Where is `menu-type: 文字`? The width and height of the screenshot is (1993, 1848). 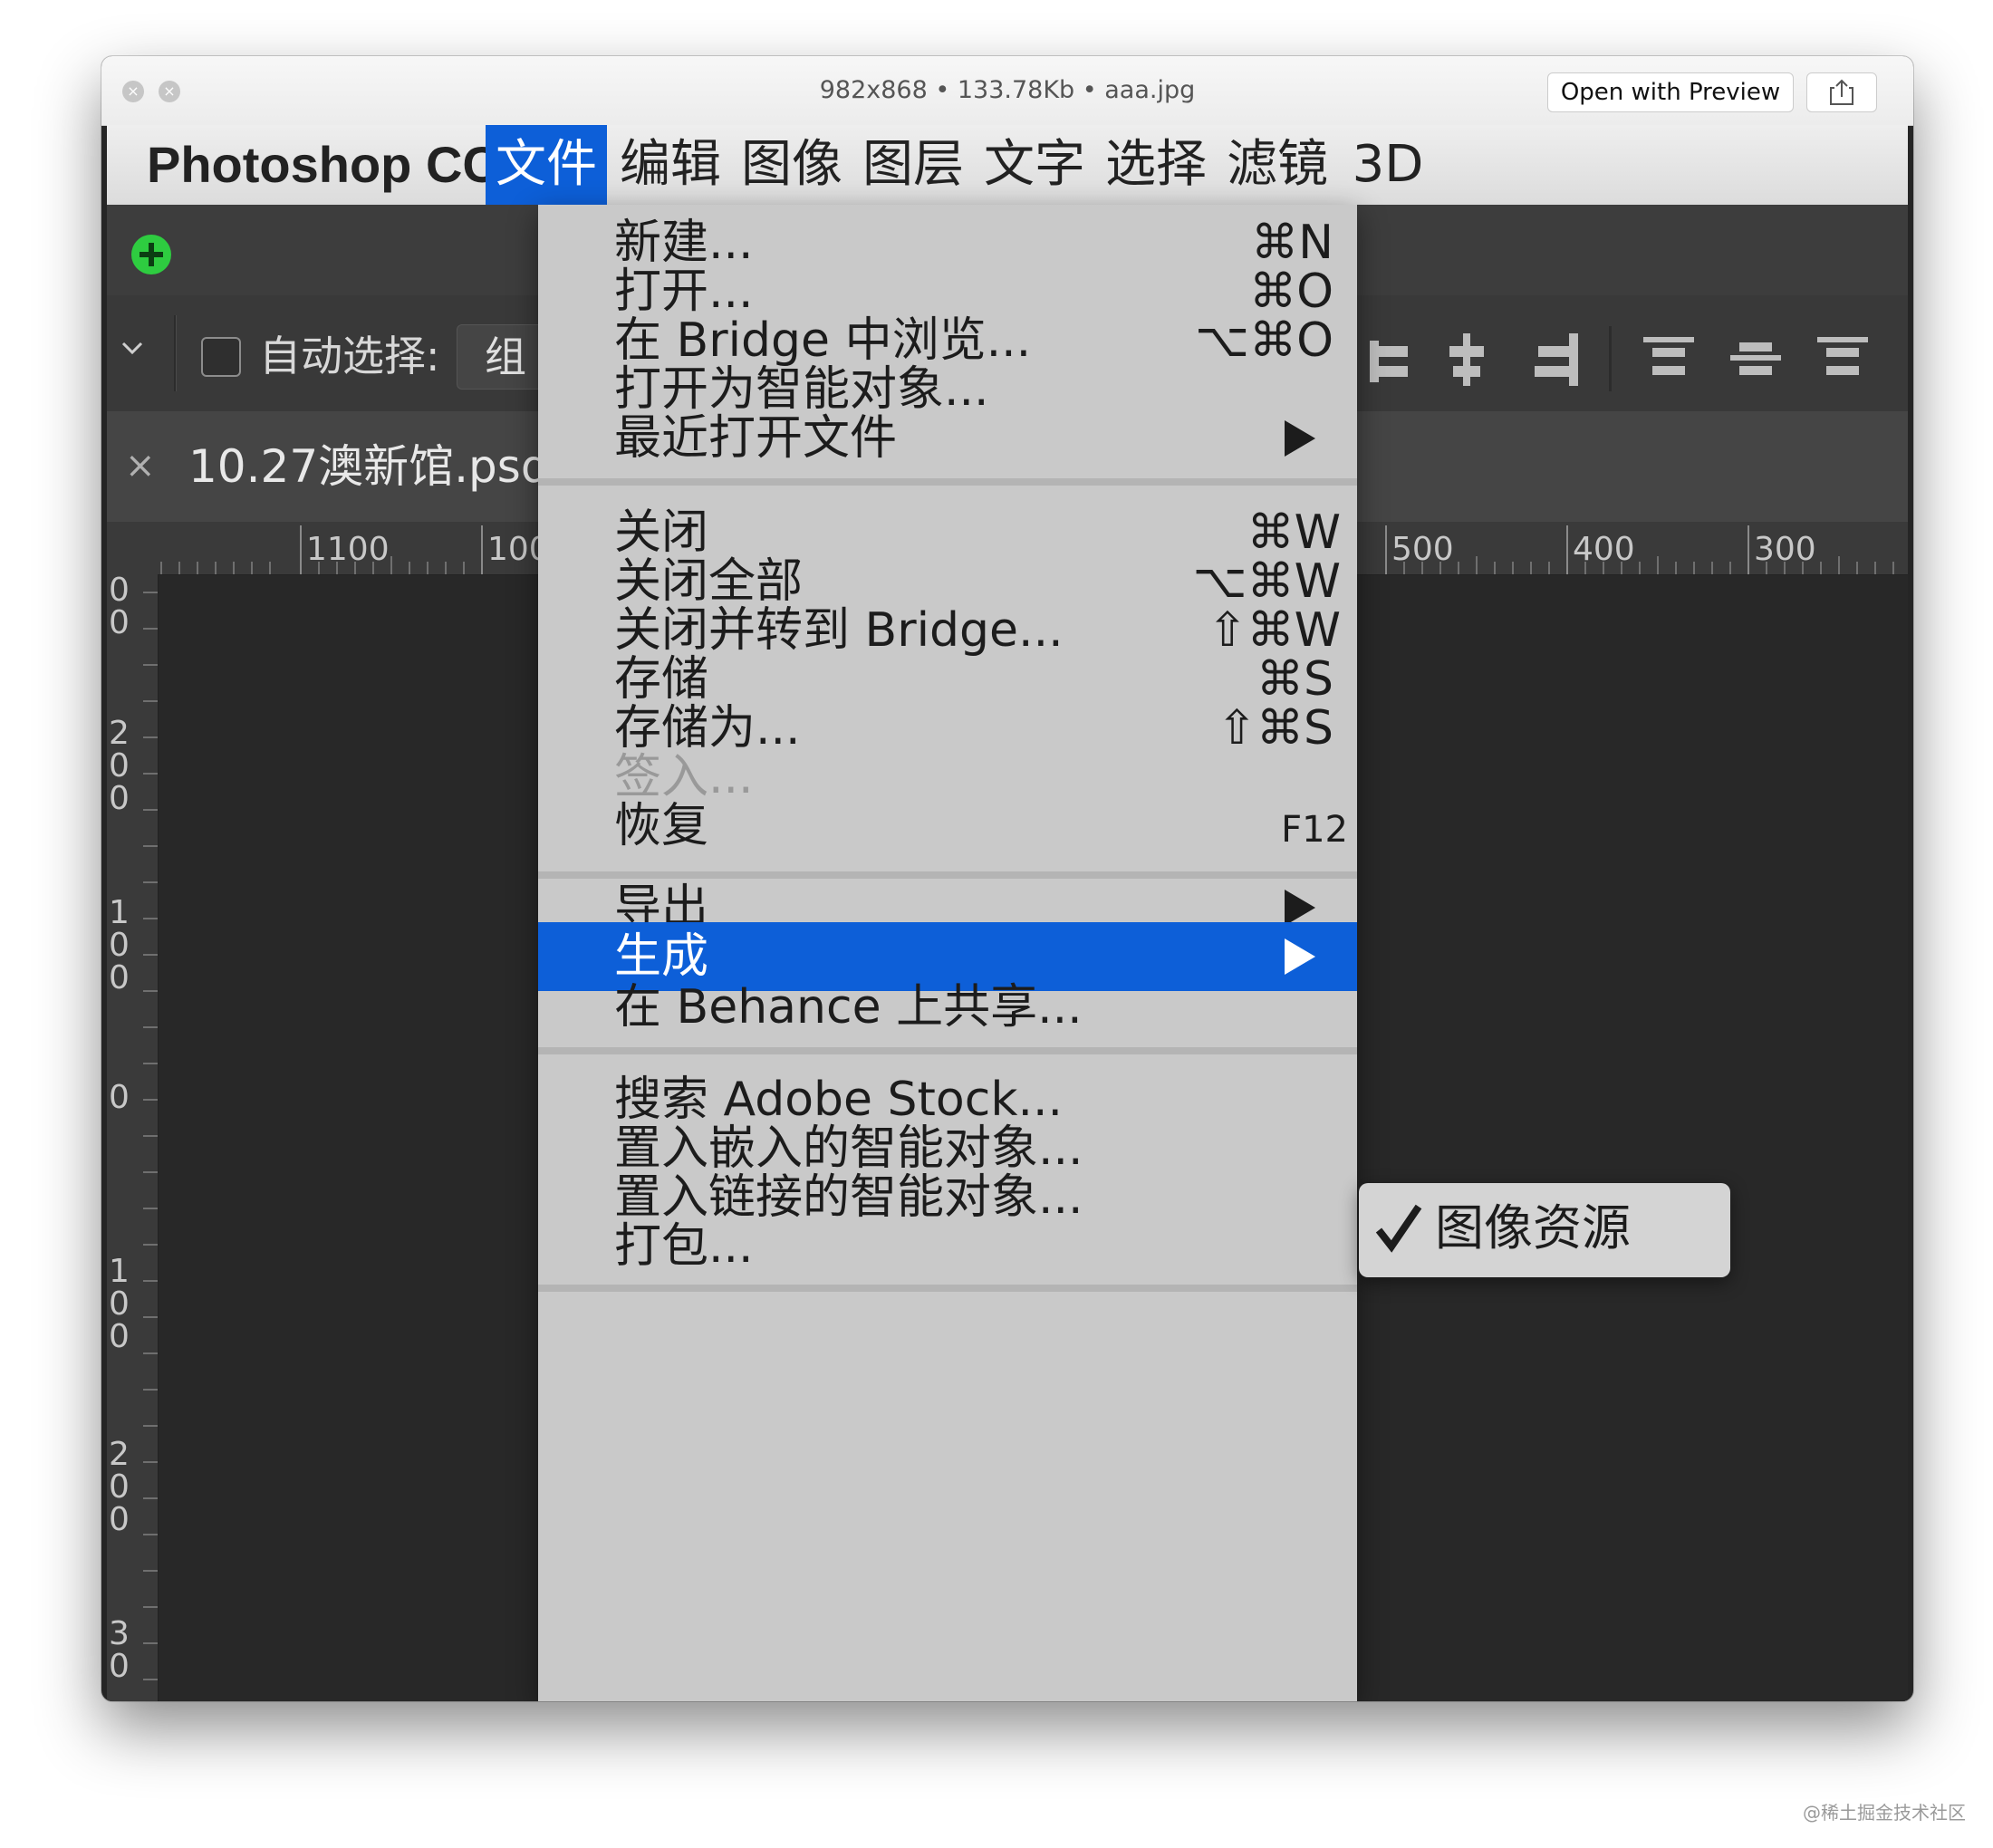
menu-type: 文字 is located at coordinates (1034, 165).